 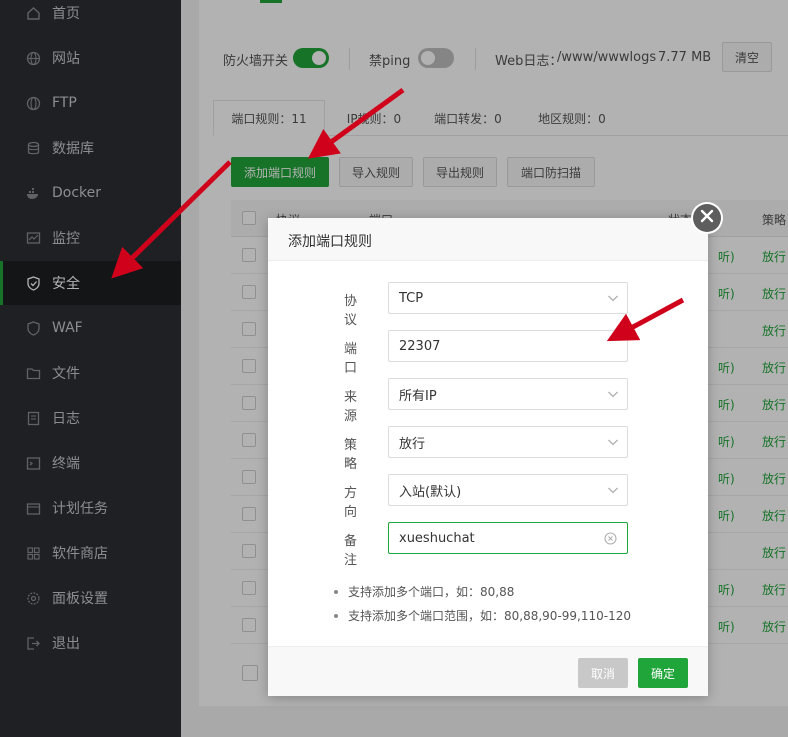 What do you see at coordinates (603, 673) in the screenshot?
I see `cancel-button: 取消` at bounding box center [603, 673].